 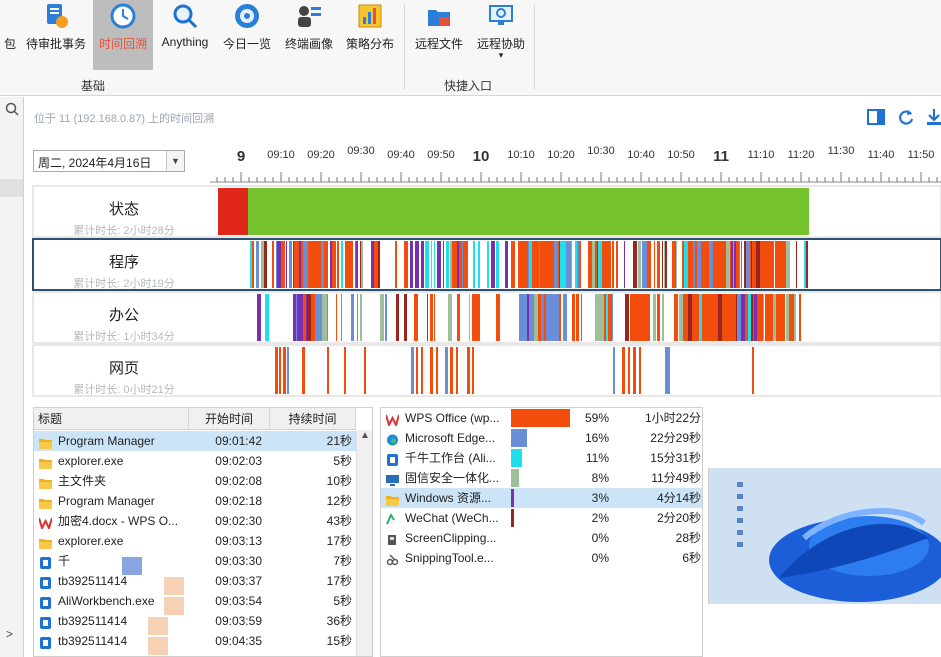 I want to click on minute-label: 11:20, so click(x=801, y=155).